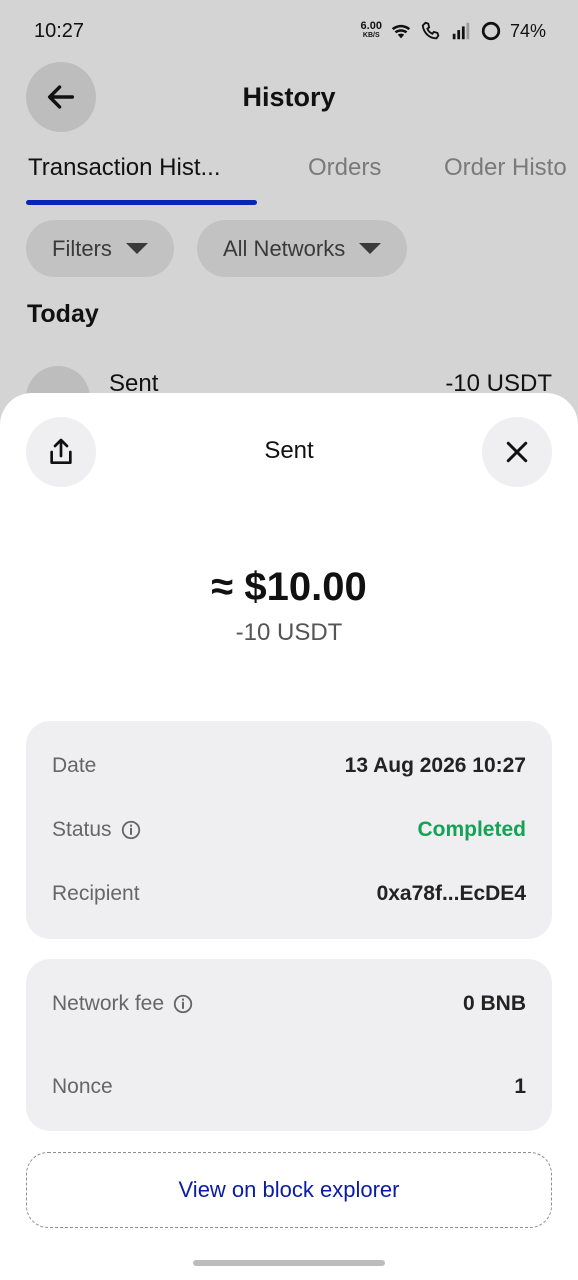  Describe the element at coordinates (82, 1086) in the screenshot. I see `nonce-label: Nonce` at that location.